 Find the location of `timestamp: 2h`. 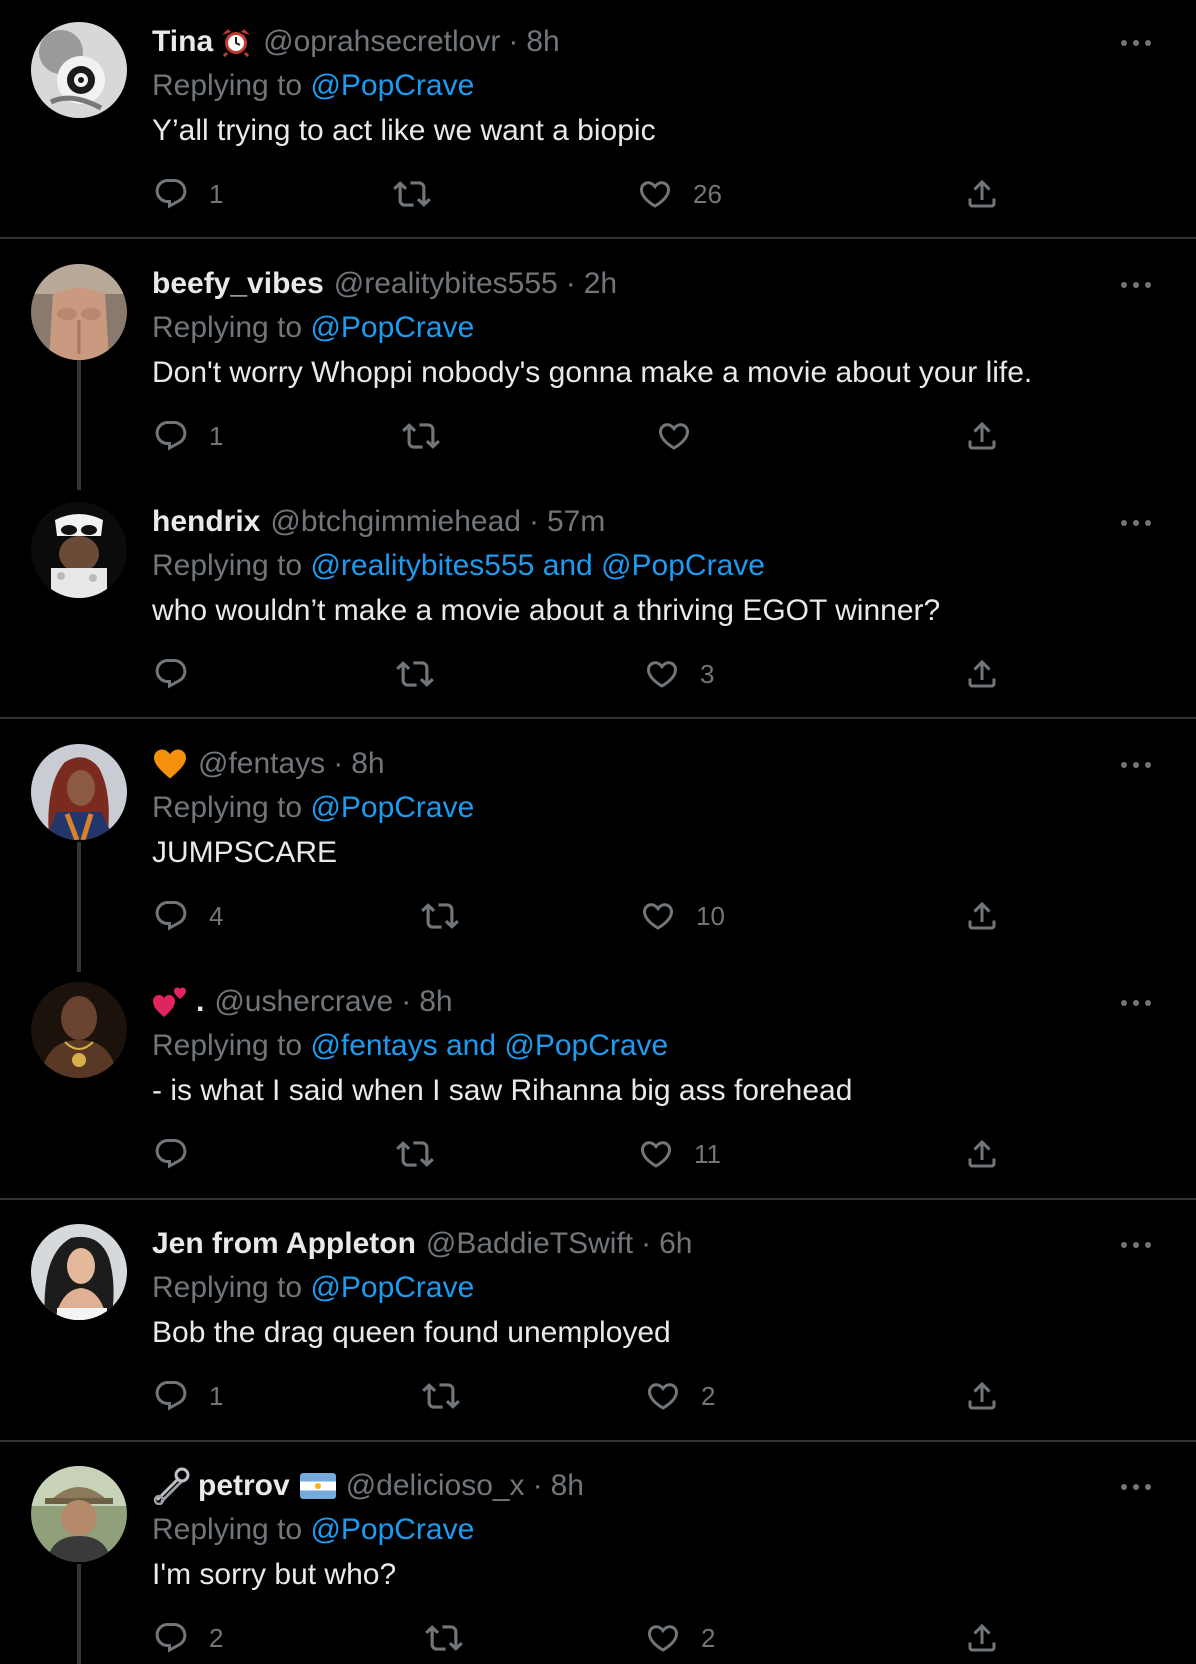

timestamp: 2h is located at coordinates (600, 284).